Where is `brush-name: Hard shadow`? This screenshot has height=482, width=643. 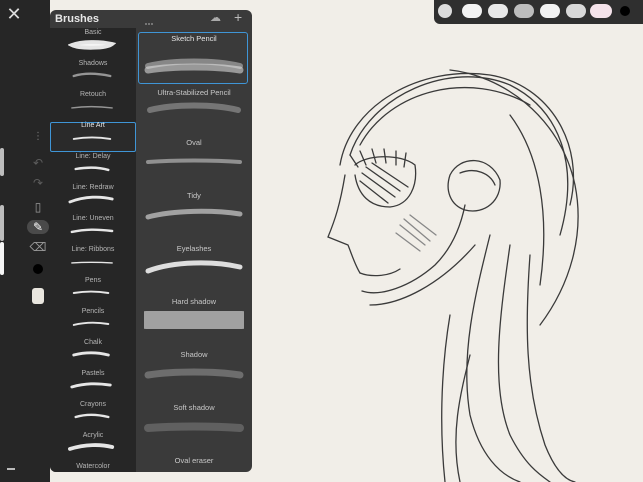 brush-name: Hard shadow is located at coordinates (194, 301).